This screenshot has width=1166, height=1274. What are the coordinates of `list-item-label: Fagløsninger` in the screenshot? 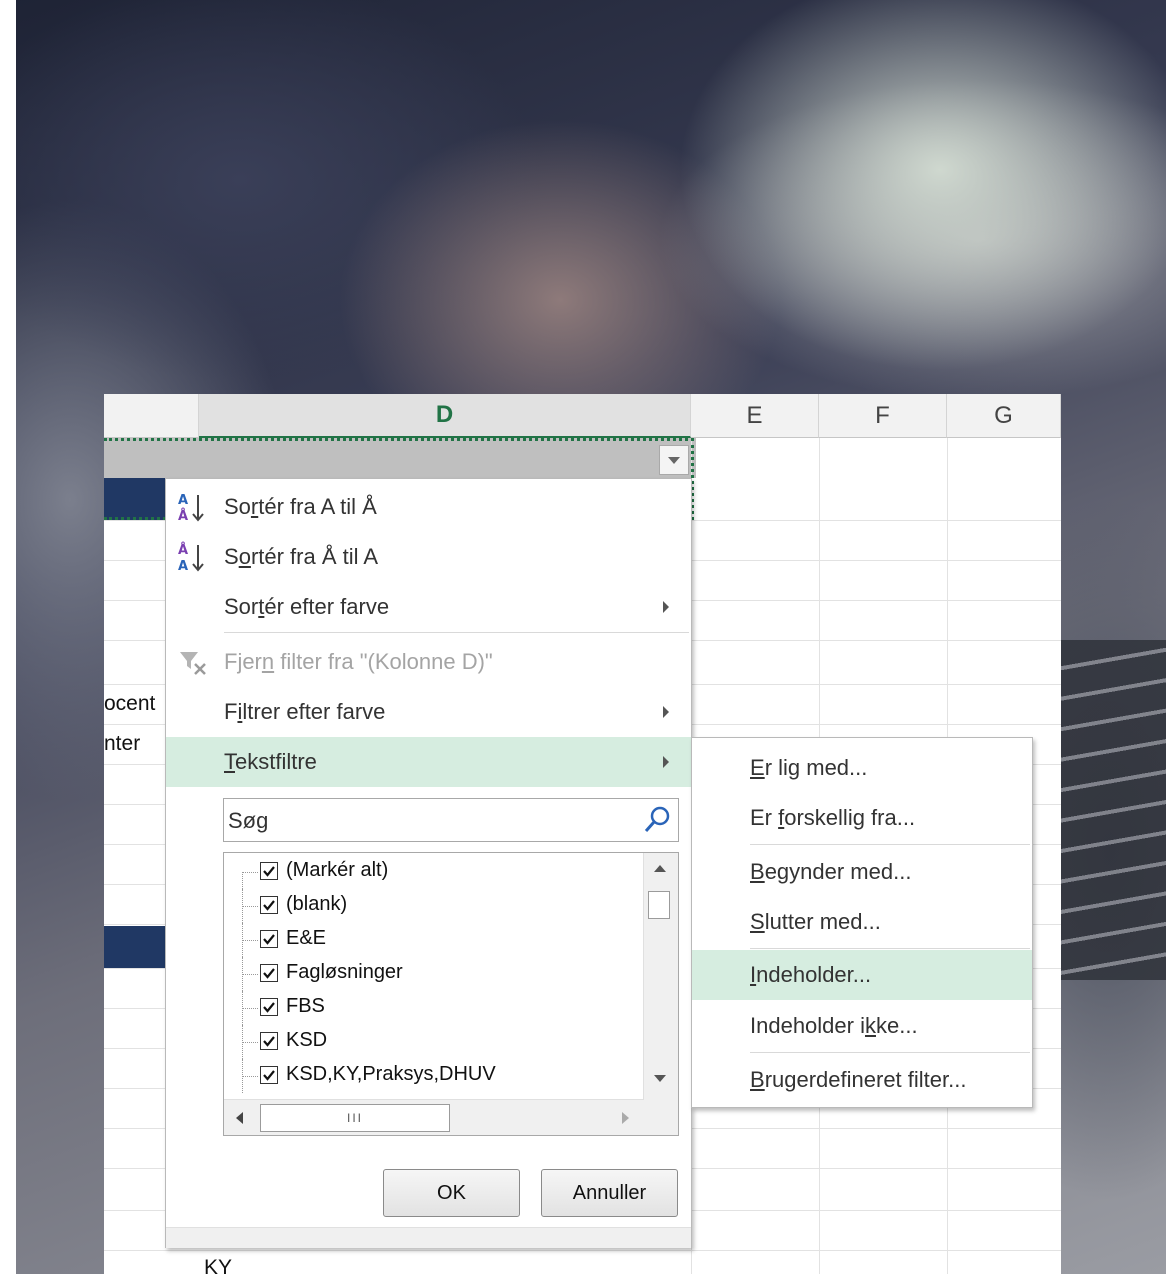 It's located at (344, 972).